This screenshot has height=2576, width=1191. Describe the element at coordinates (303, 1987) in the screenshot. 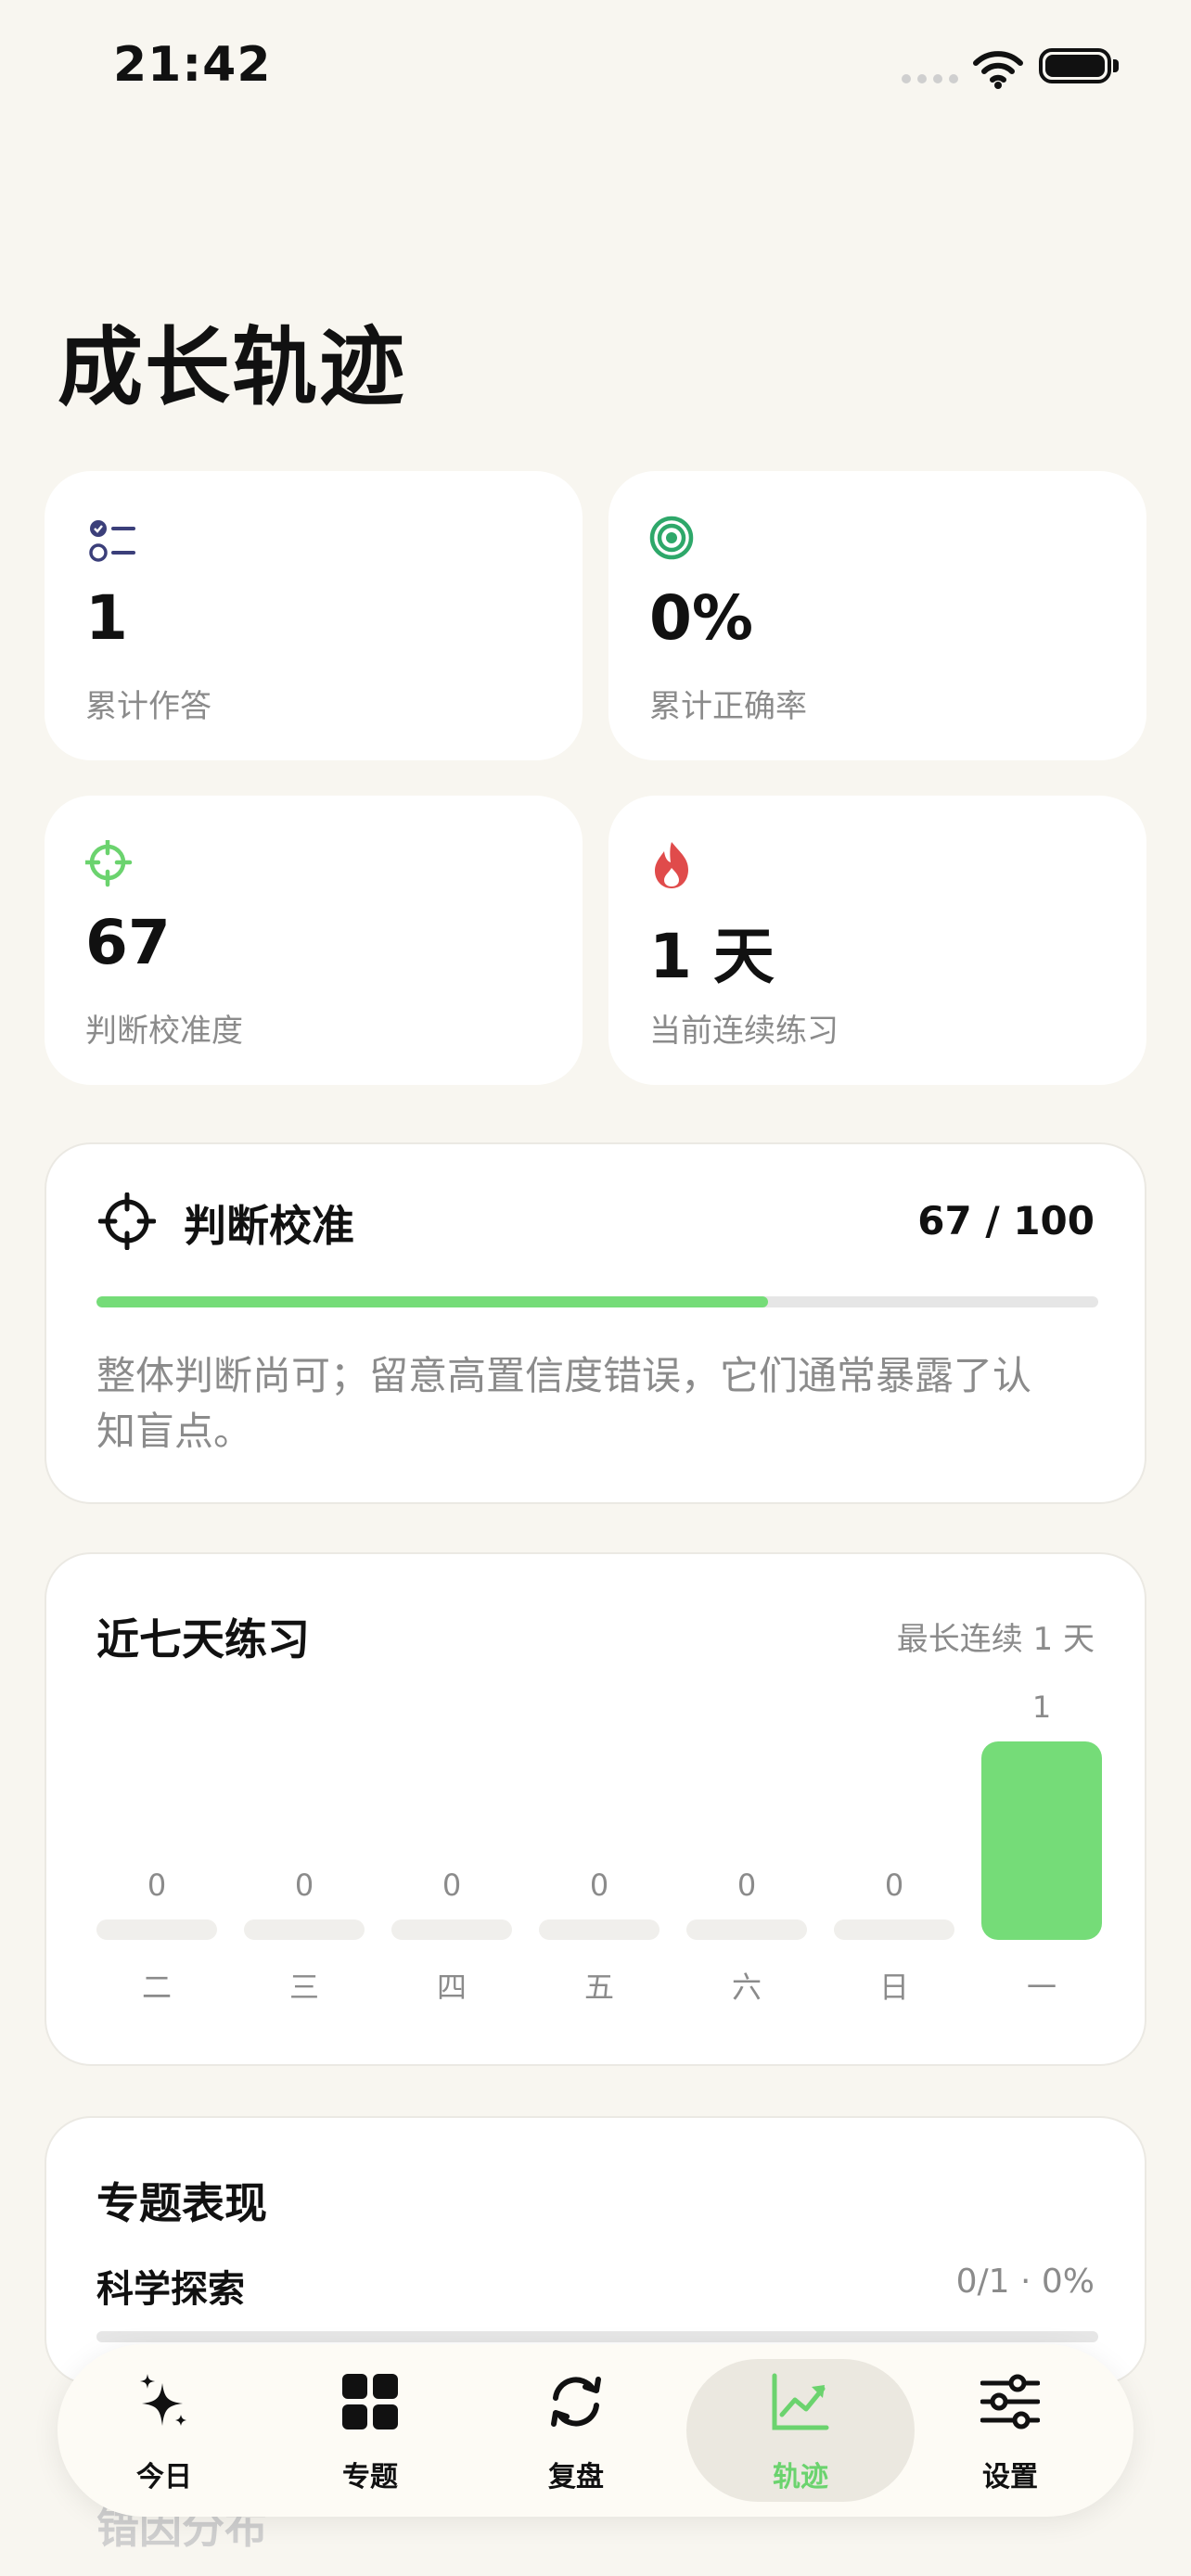

I see `chart-day-label: 三` at that location.